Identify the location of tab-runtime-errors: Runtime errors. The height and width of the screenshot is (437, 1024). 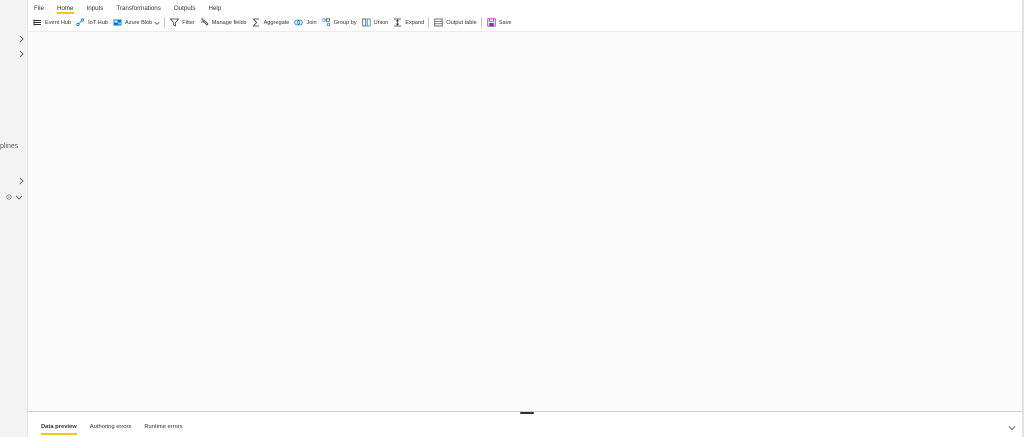
(163, 425).